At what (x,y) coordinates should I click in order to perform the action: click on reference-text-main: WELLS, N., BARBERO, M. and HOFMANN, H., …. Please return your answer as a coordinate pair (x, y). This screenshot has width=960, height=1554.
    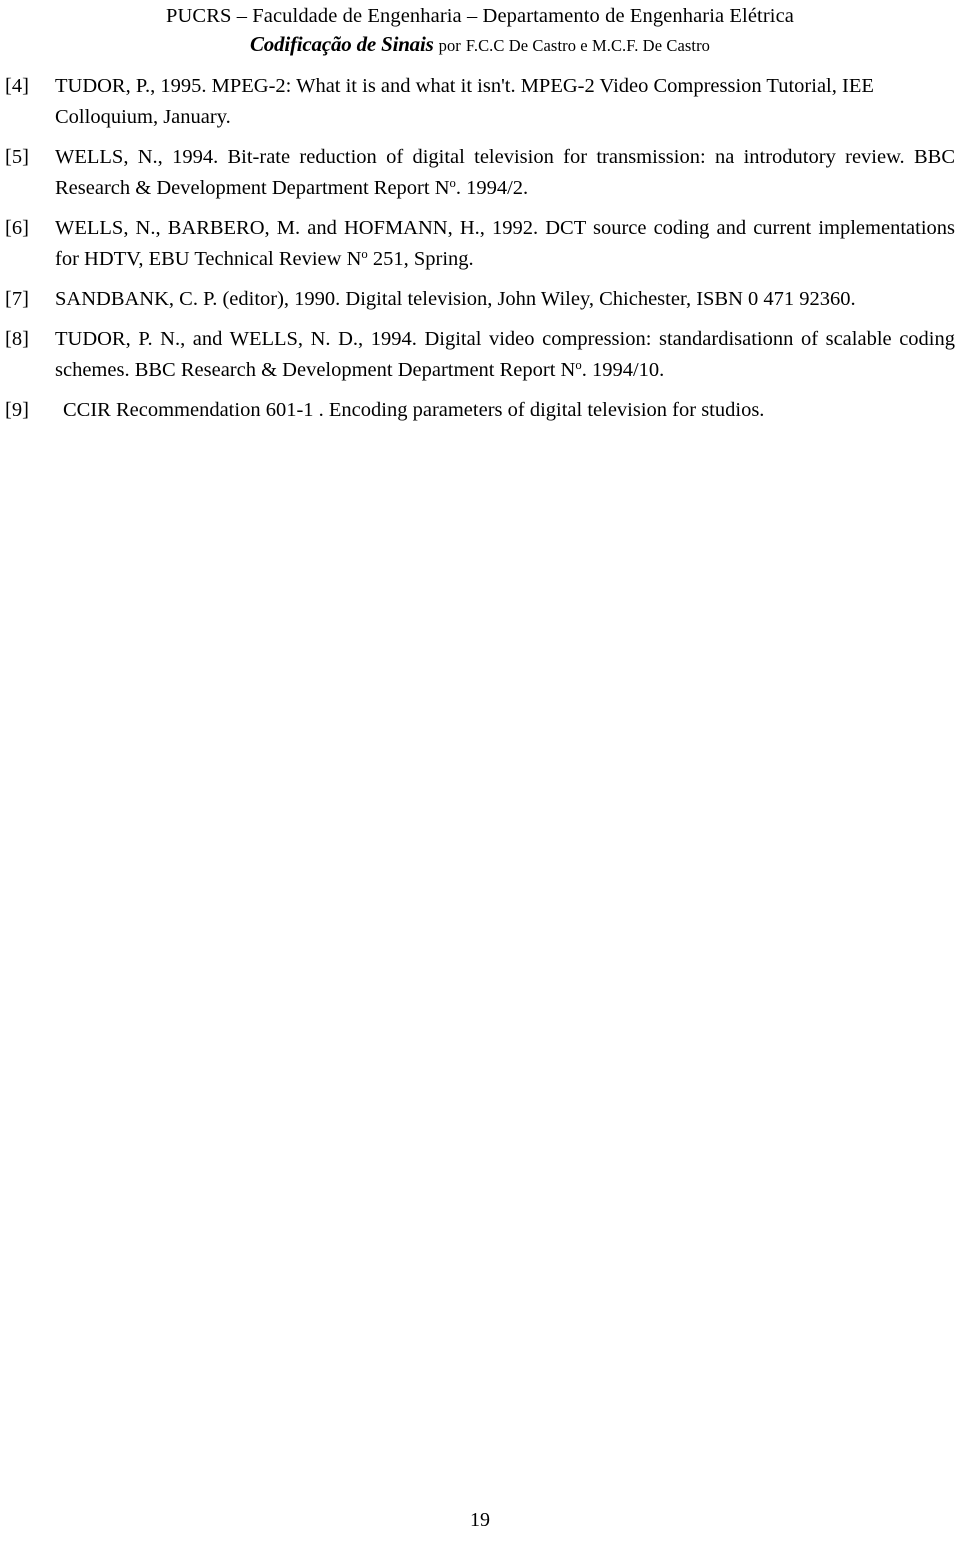
    Looking at the image, I should click on (505, 243).